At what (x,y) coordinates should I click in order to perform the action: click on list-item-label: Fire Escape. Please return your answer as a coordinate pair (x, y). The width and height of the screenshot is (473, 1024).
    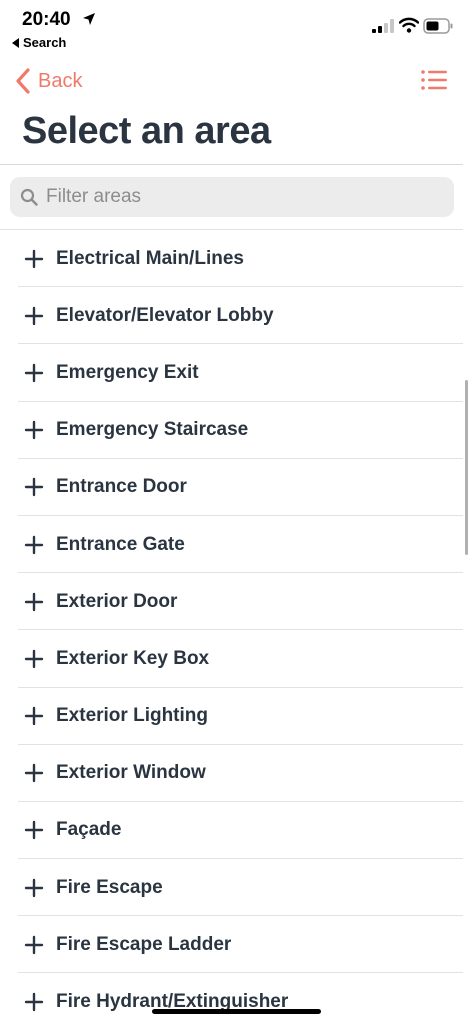
    Looking at the image, I should click on (109, 887).